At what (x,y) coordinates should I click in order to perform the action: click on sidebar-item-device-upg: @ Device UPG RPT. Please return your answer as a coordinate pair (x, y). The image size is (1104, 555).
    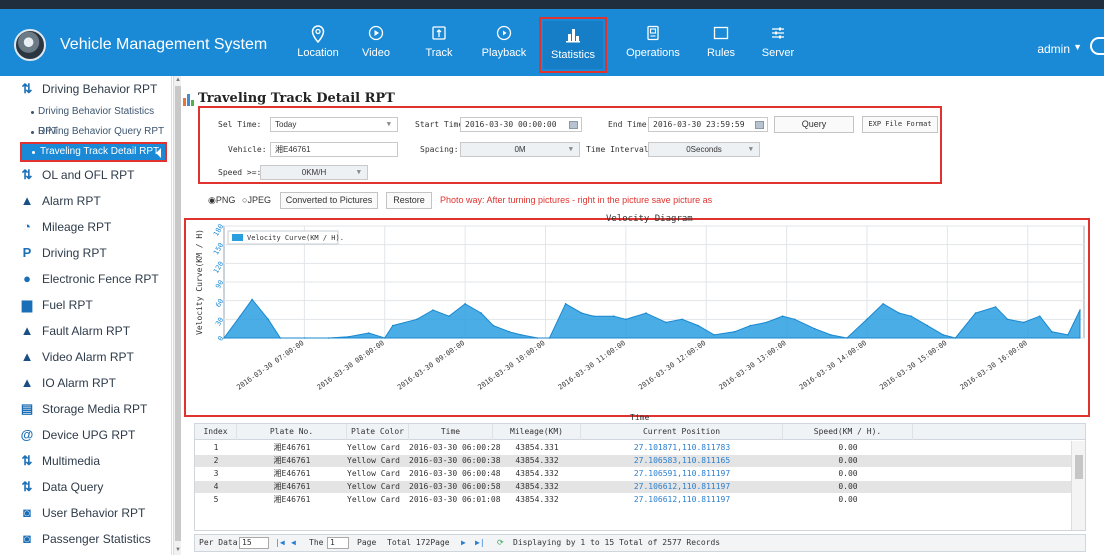
    Looking at the image, I should click on (85, 435).